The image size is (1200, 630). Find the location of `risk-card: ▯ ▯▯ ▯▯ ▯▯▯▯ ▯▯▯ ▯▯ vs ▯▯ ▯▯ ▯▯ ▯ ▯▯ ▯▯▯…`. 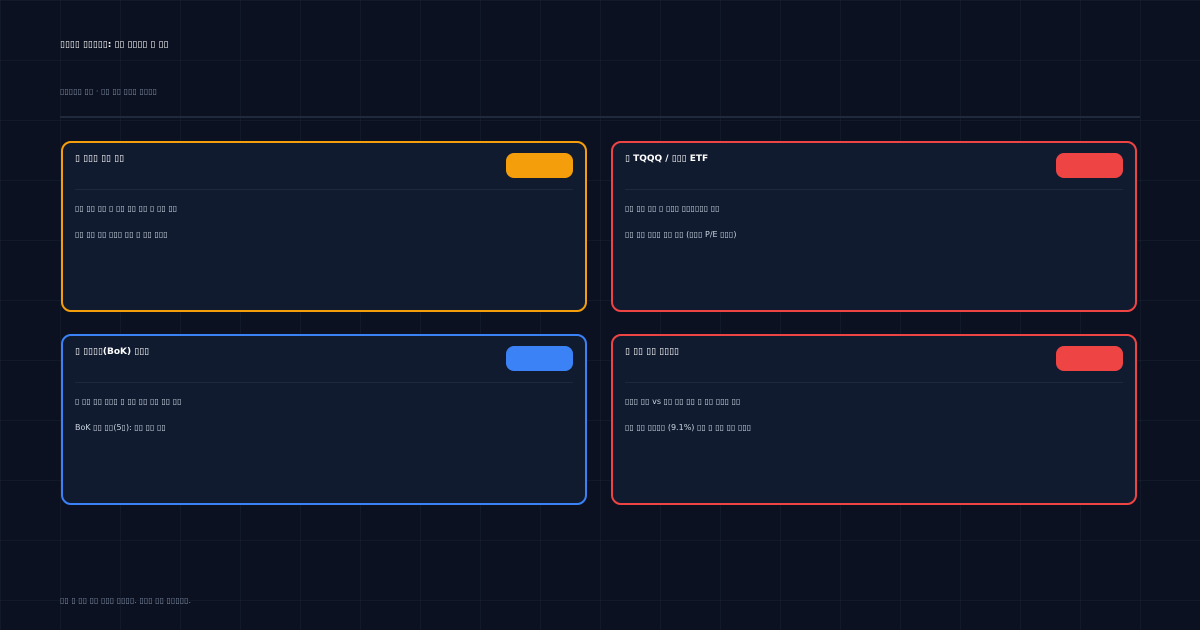

risk-card: ▯ ▯▯ ▯▯ ▯▯▯▯ ▯▯▯ ▯▯ vs ▯▯ ▯▯ ▯▯ ▯ ▯▯ ▯▯▯… is located at coordinates (874, 419).